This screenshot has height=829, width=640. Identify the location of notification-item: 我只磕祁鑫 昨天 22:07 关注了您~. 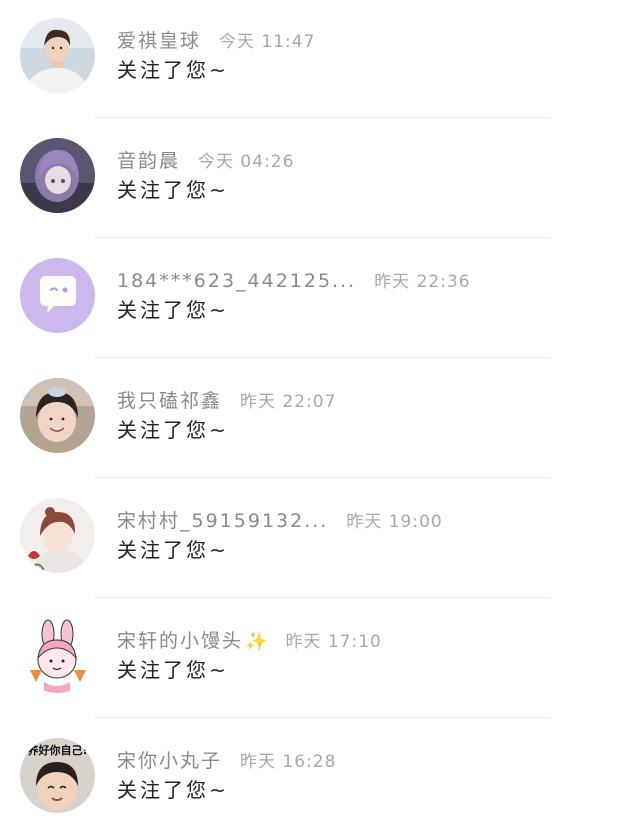
(320, 420).